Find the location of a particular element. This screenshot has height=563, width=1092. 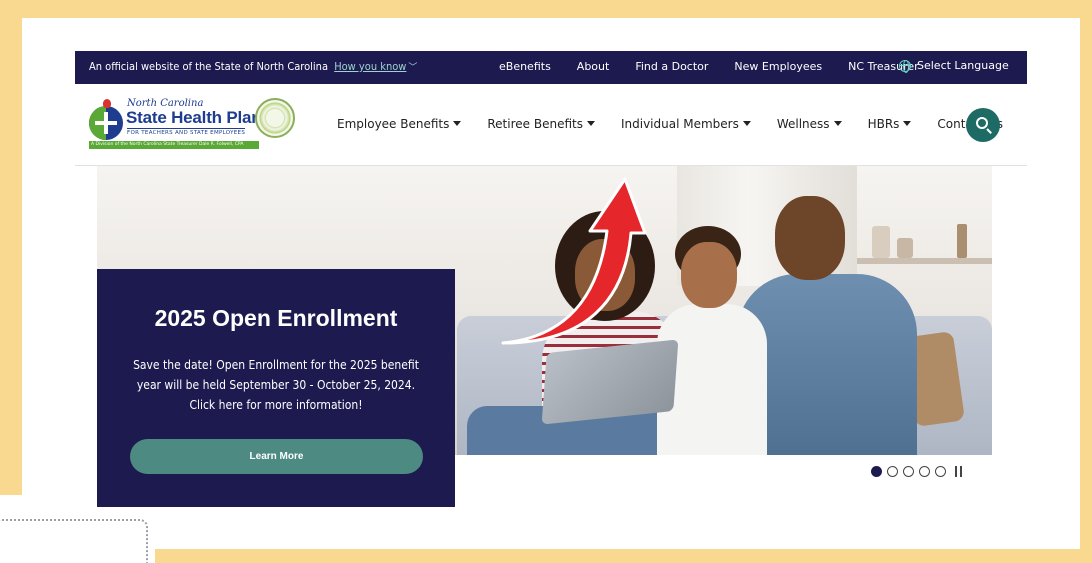

frame-right-border is located at coordinates (1086, 281).